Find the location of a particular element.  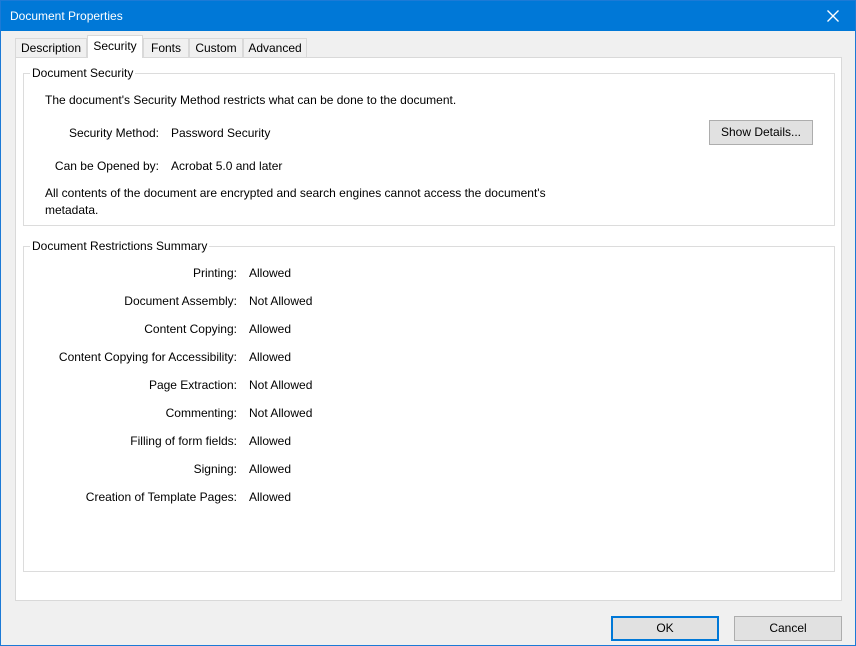

restriction-label: Filling of form fields: is located at coordinates (183, 441).